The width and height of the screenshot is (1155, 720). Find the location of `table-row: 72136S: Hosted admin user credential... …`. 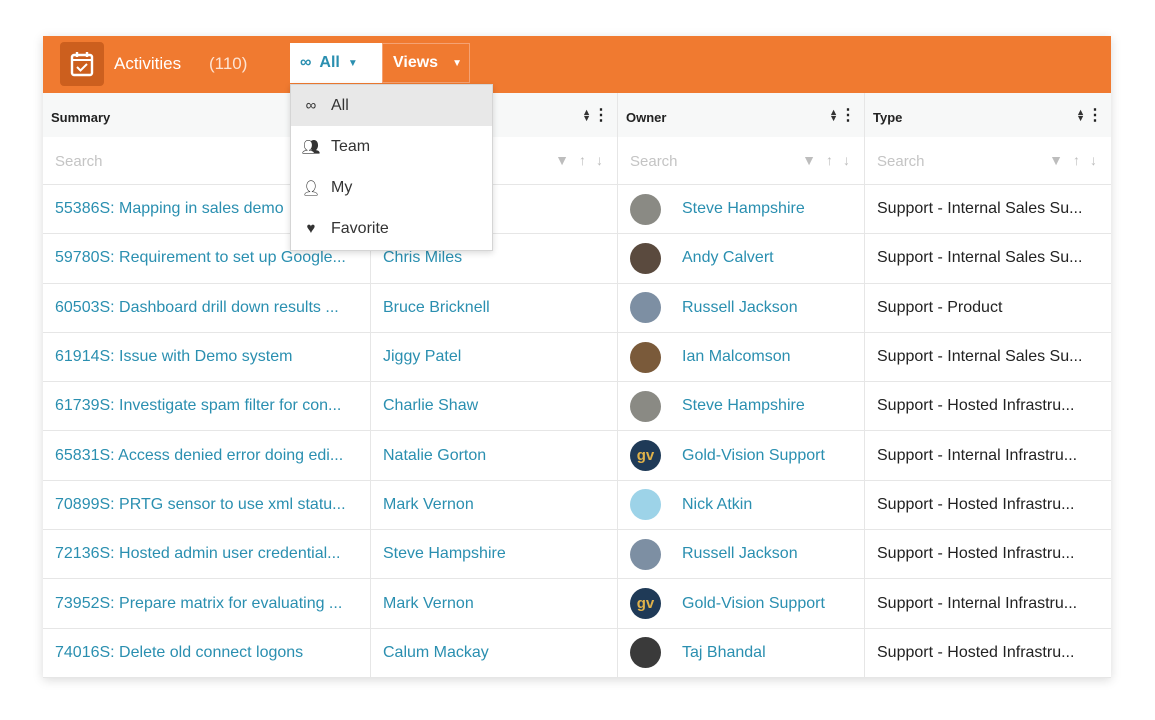

table-row: 72136S: Hosted admin user credential... … is located at coordinates (577, 555).